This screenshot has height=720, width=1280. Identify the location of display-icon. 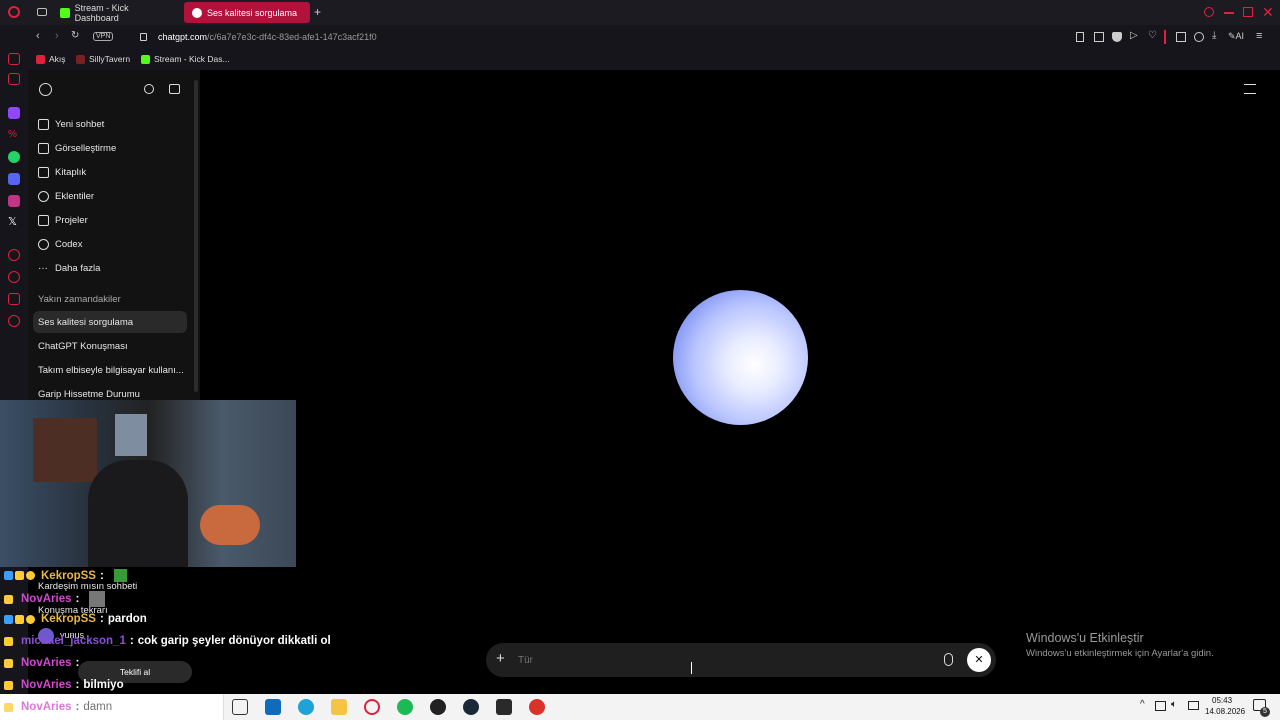
(1193, 705).